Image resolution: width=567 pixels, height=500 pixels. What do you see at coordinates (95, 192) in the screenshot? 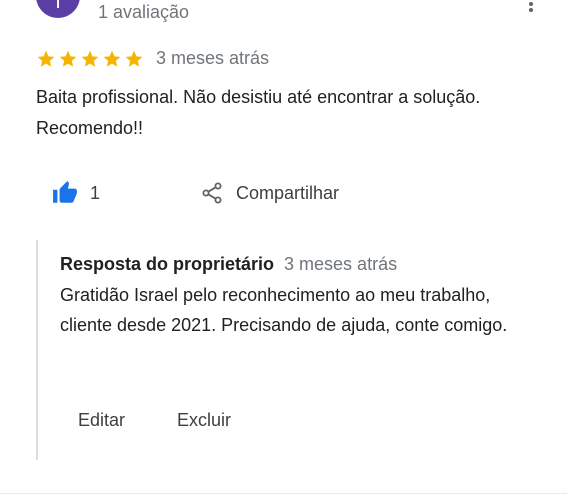
I see `like-count: 1` at bounding box center [95, 192].